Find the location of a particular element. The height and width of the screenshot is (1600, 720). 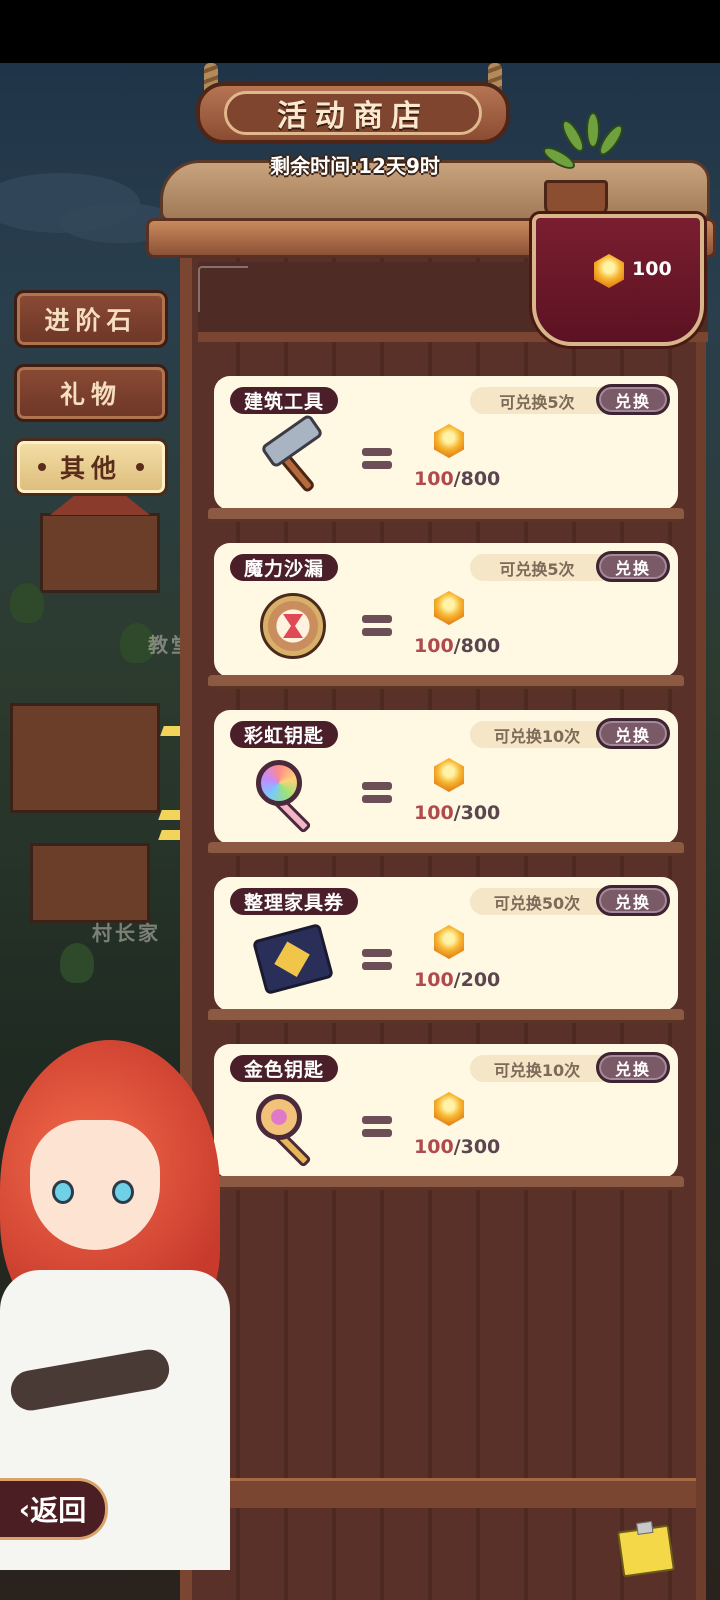

shop-item-card: 彩虹钥匙 可兑换10次 兑换 100/300 is located at coordinates (446, 777).